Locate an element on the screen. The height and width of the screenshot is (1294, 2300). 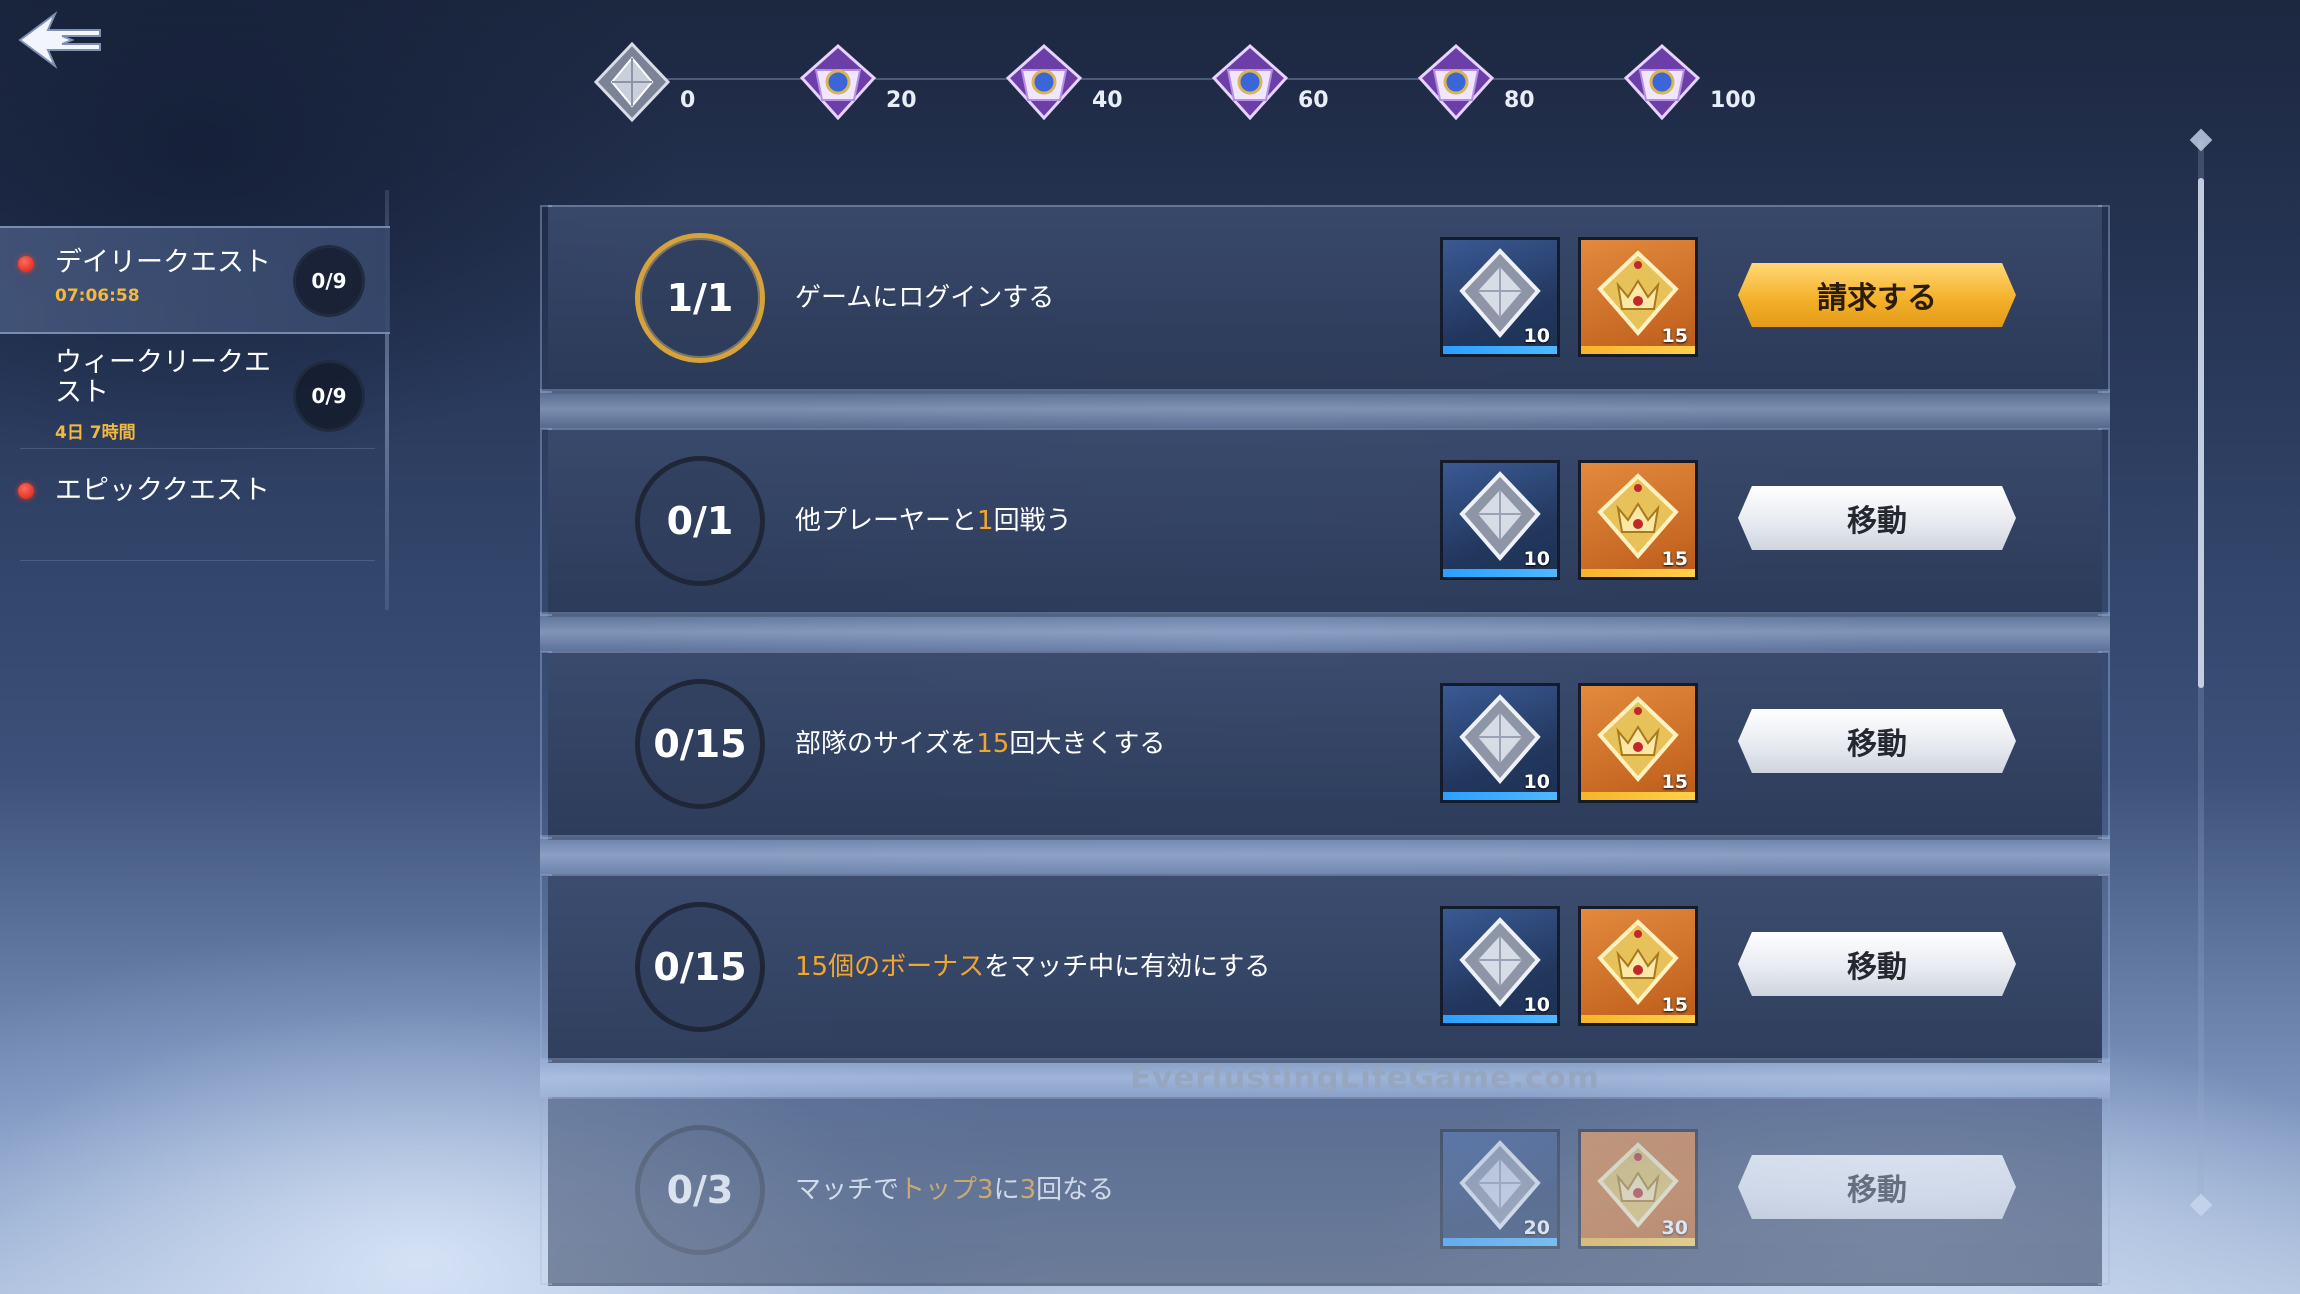
sidebar-item-timer: 07:06:58 is located at coordinates (97, 296).